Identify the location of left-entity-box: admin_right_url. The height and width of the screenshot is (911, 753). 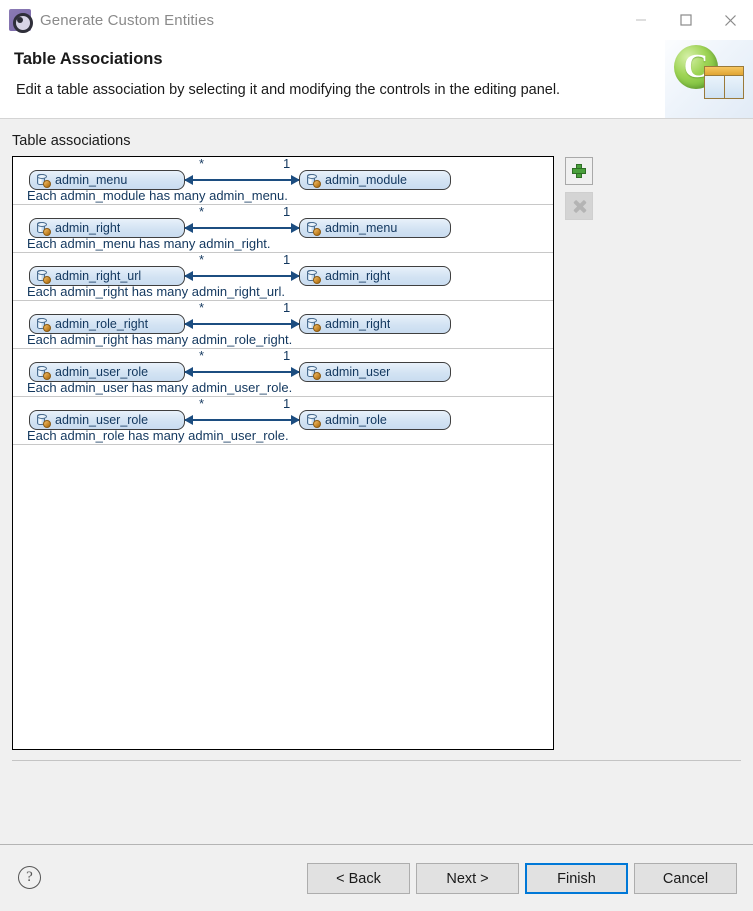
(107, 276).